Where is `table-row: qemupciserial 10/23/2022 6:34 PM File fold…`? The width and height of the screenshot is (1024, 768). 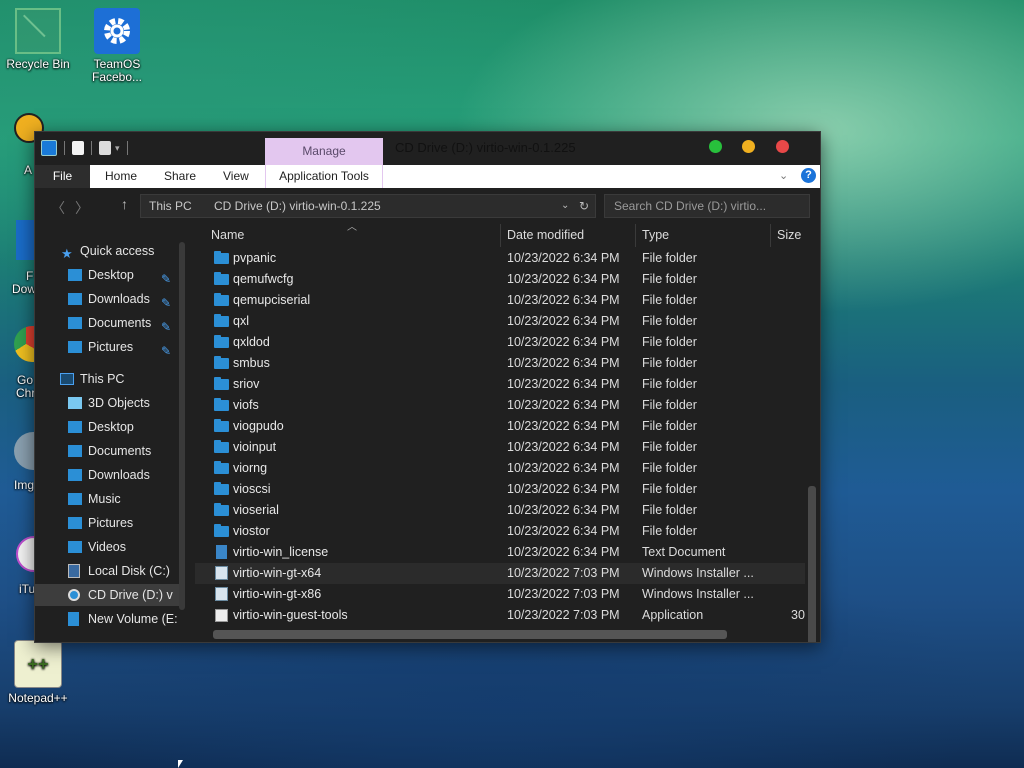 table-row: qemupciserial 10/23/2022 6:34 PM File fold… is located at coordinates (500, 300).